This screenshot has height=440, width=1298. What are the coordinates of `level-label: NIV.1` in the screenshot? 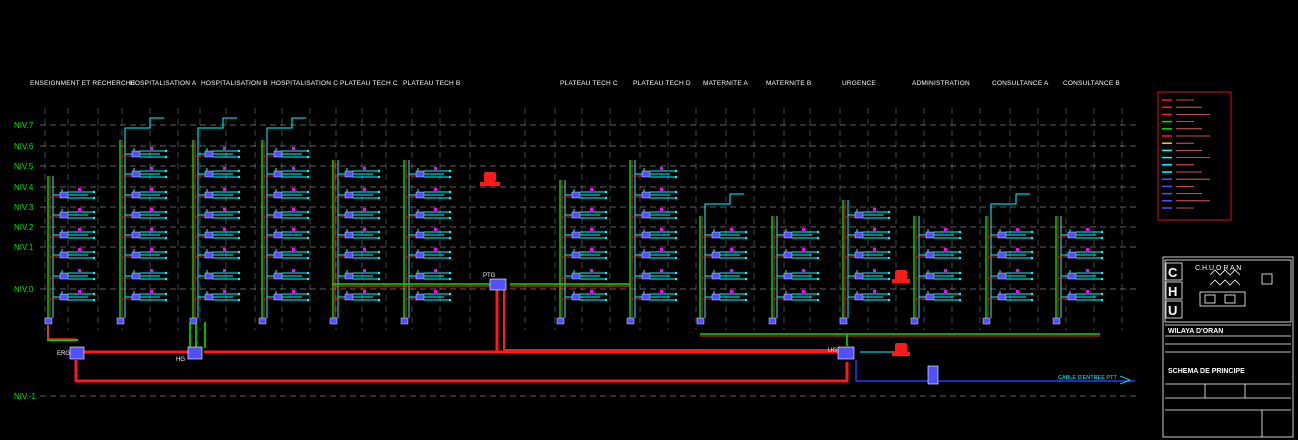 It's located at (24, 247).